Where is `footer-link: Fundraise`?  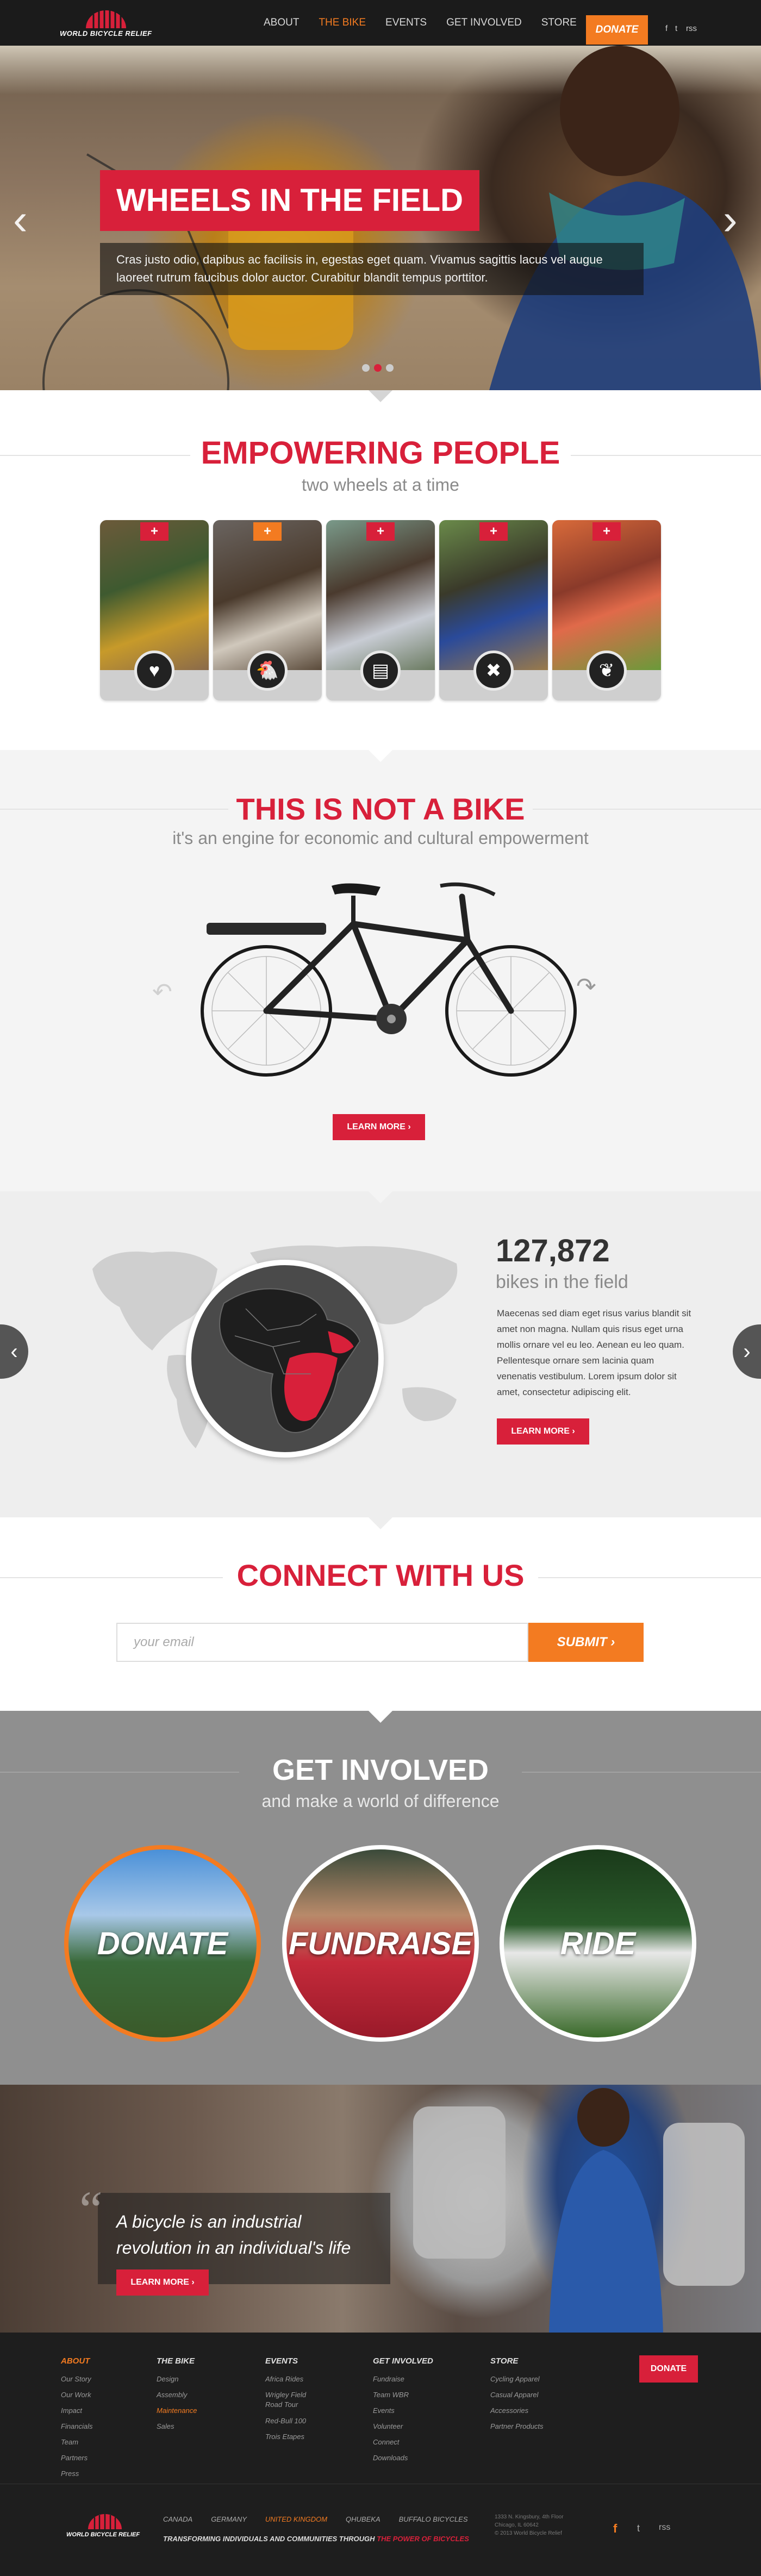
footer-link: Fundraise is located at coordinates (403, 2379).